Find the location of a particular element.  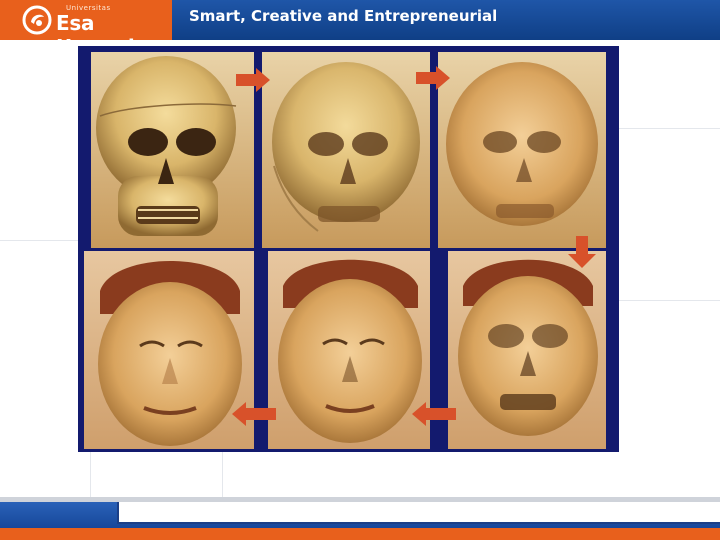

panel-face-overlay-skull is located at coordinates (527, 350).